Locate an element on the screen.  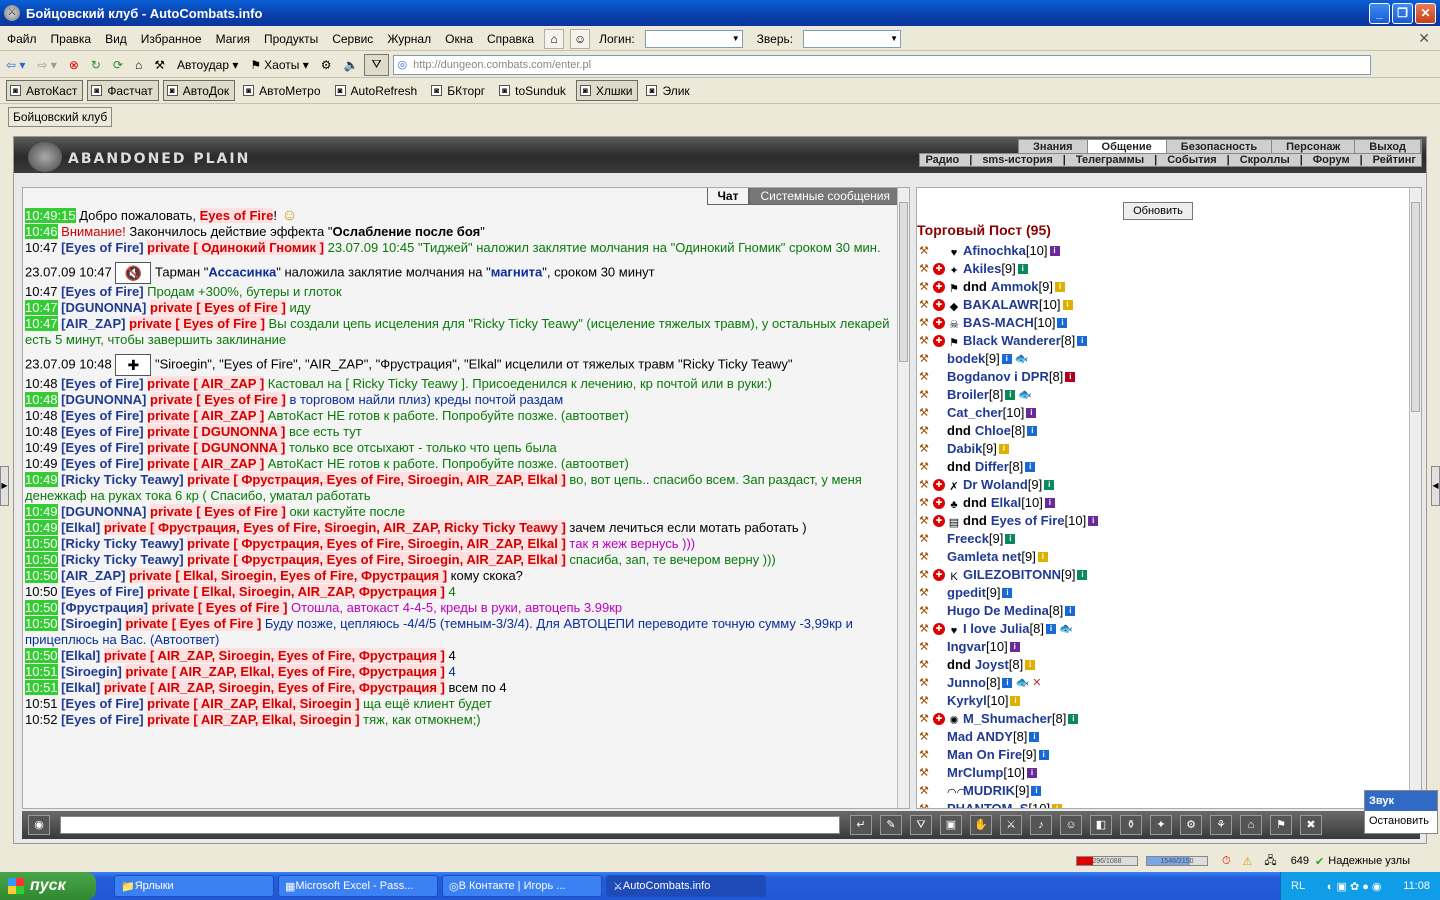
menu-item: Справка is located at coordinates (510, 39).